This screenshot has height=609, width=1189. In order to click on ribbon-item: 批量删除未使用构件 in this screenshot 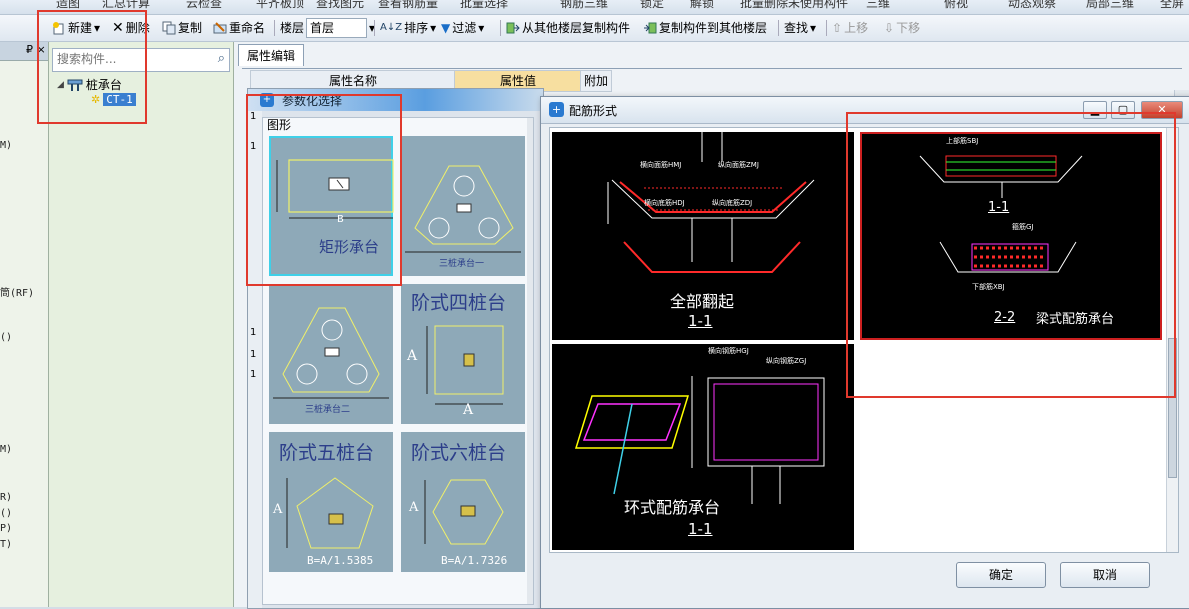, I will do `click(794, 5)`.